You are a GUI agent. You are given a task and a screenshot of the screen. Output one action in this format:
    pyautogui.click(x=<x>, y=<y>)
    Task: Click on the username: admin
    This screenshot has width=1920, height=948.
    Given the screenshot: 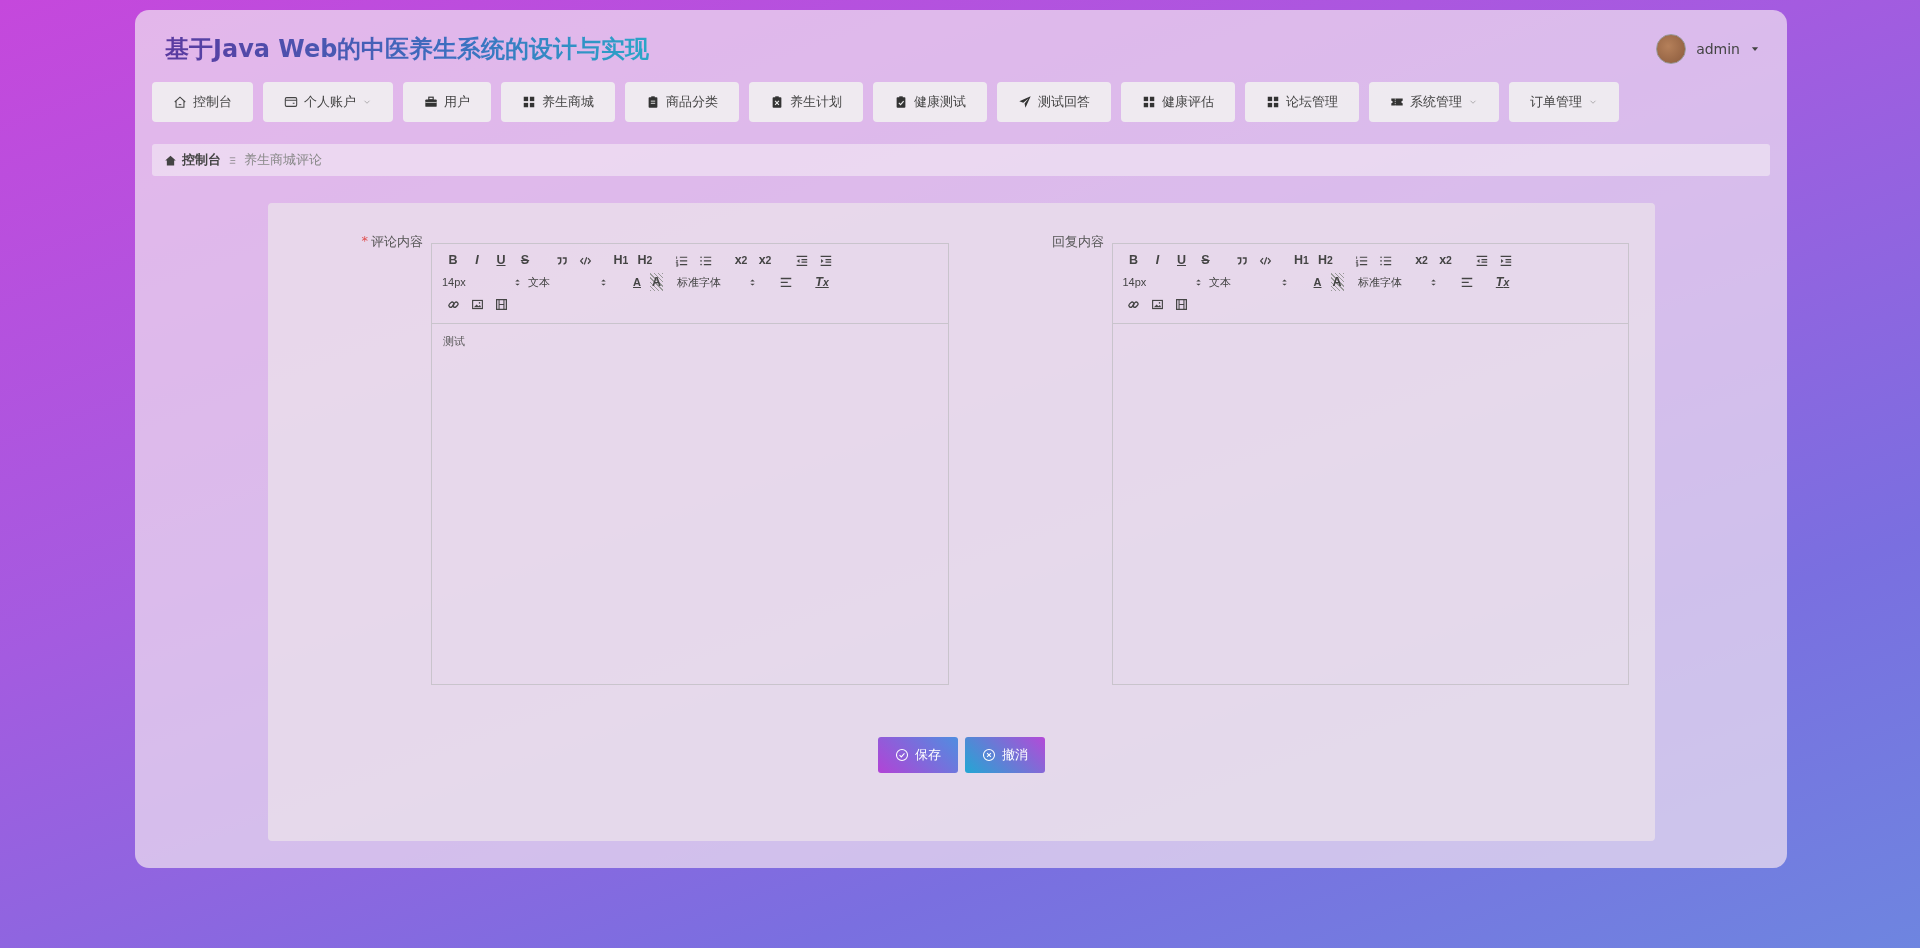 What is the action you would take?
    pyautogui.click(x=1718, y=49)
    